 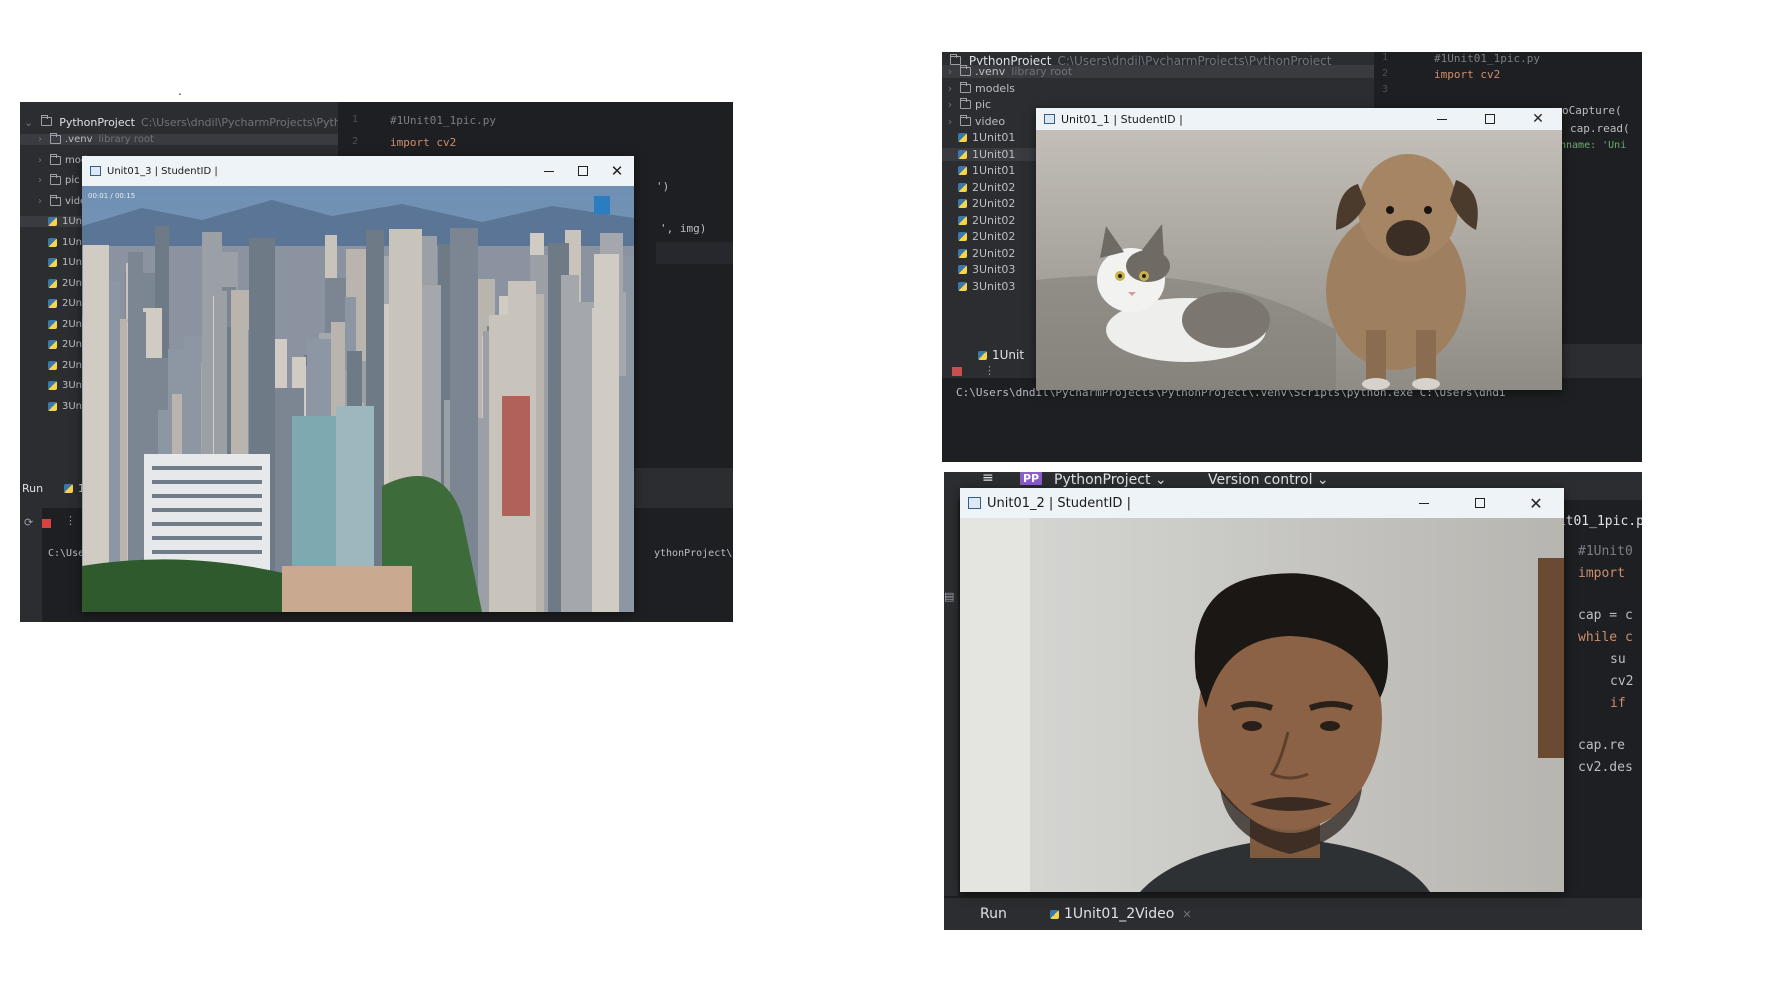 What do you see at coordinates (1601, 573) in the screenshot?
I see `code-line: import` at bounding box center [1601, 573].